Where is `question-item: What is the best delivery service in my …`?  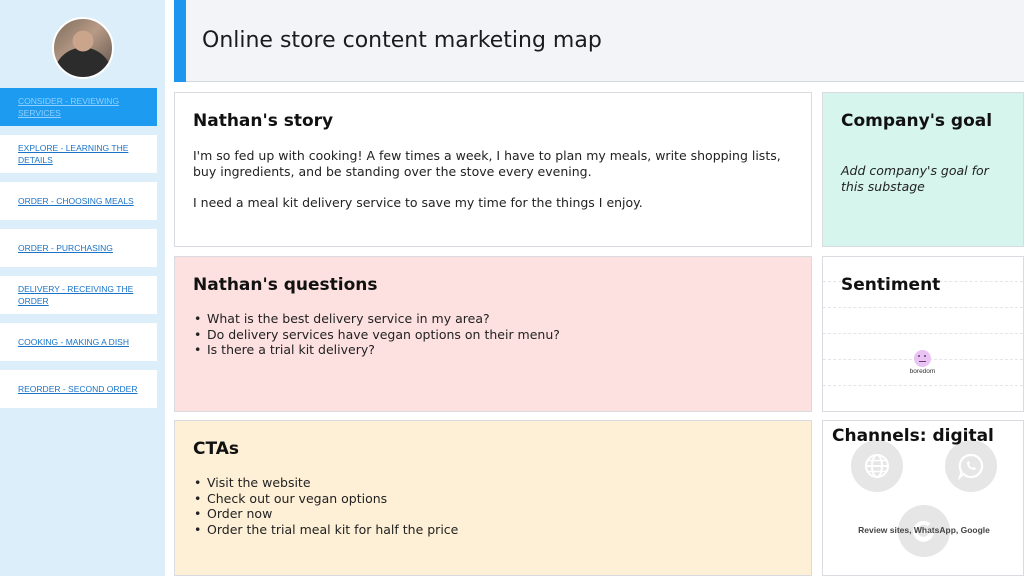
question-item: What is the best delivery service in my … is located at coordinates (493, 319).